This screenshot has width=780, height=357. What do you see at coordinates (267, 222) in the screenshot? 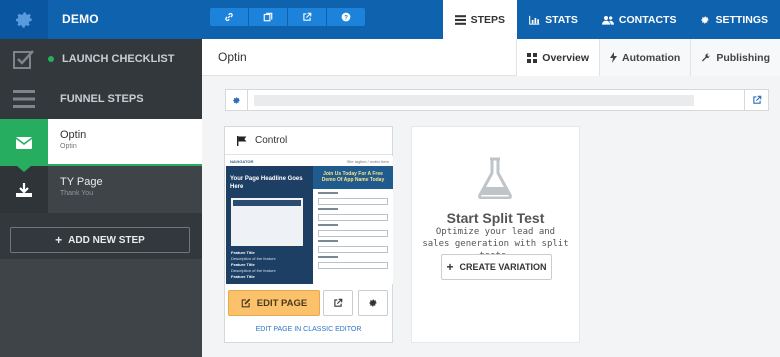
I see `preview-video-image` at bounding box center [267, 222].